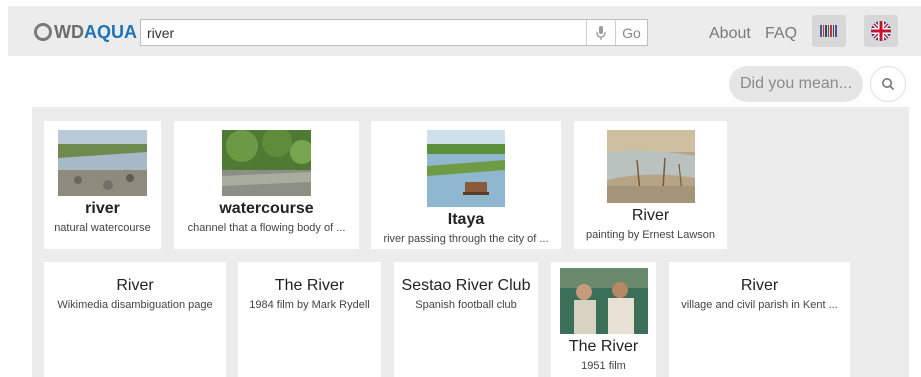  Describe the element at coordinates (466, 168) in the screenshot. I see `itaya-thumbnail` at that location.